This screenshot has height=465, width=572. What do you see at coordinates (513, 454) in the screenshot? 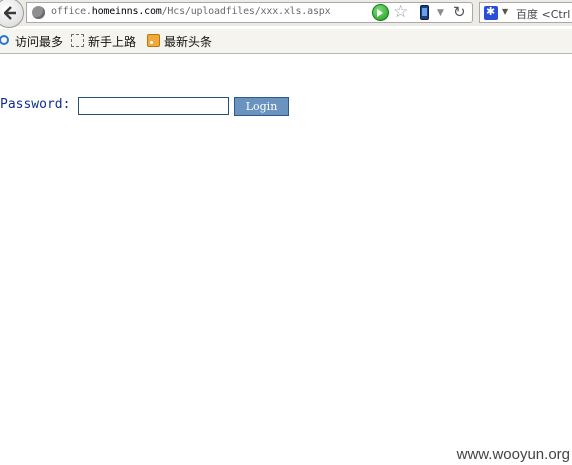
I see `watermark: www.wooyun.org` at bounding box center [513, 454].